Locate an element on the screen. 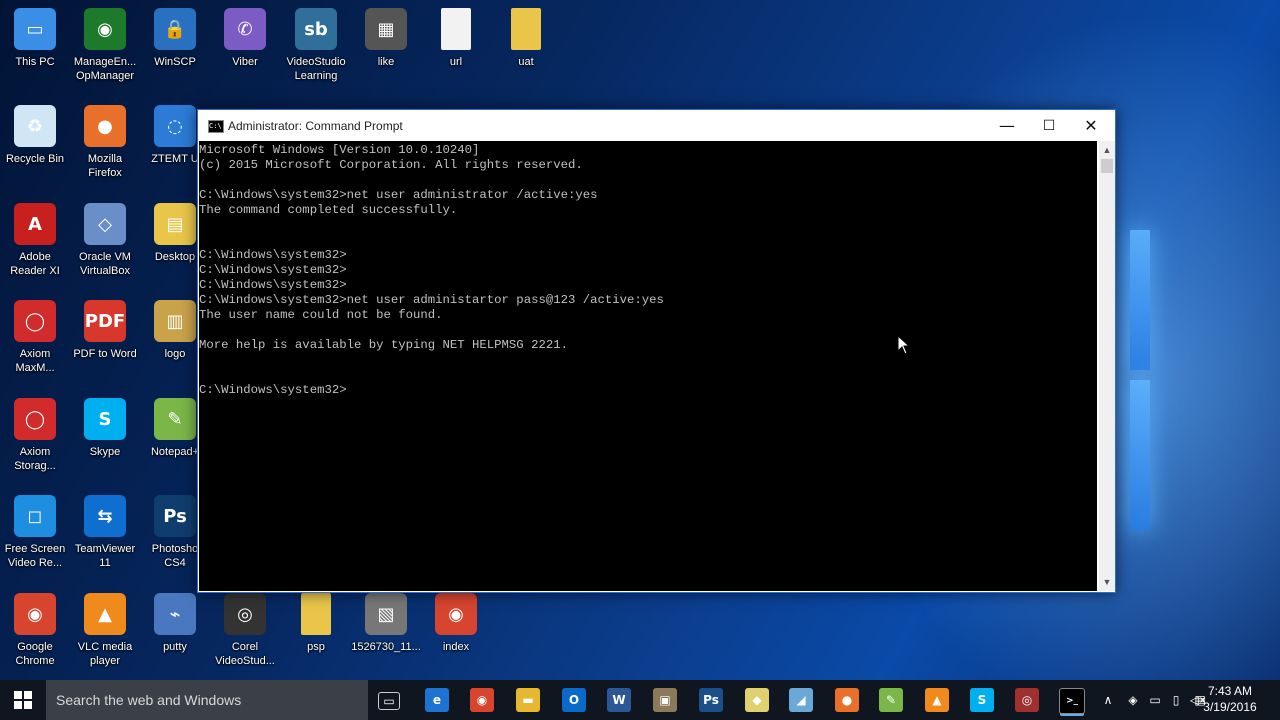 The height and width of the screenshot is (720, 1280). desktop-icon: ⇆ TeamViewer 11 is located at coordinates (105, 532).